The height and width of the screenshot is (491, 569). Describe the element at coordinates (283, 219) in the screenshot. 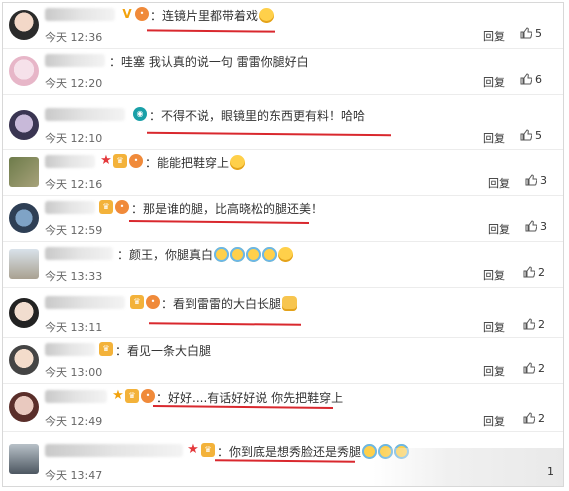

I see `list-item: ♛ • ：那是谁的腿，比高晓松的腿还美！ 今天 12:59 回复 3` at that location.